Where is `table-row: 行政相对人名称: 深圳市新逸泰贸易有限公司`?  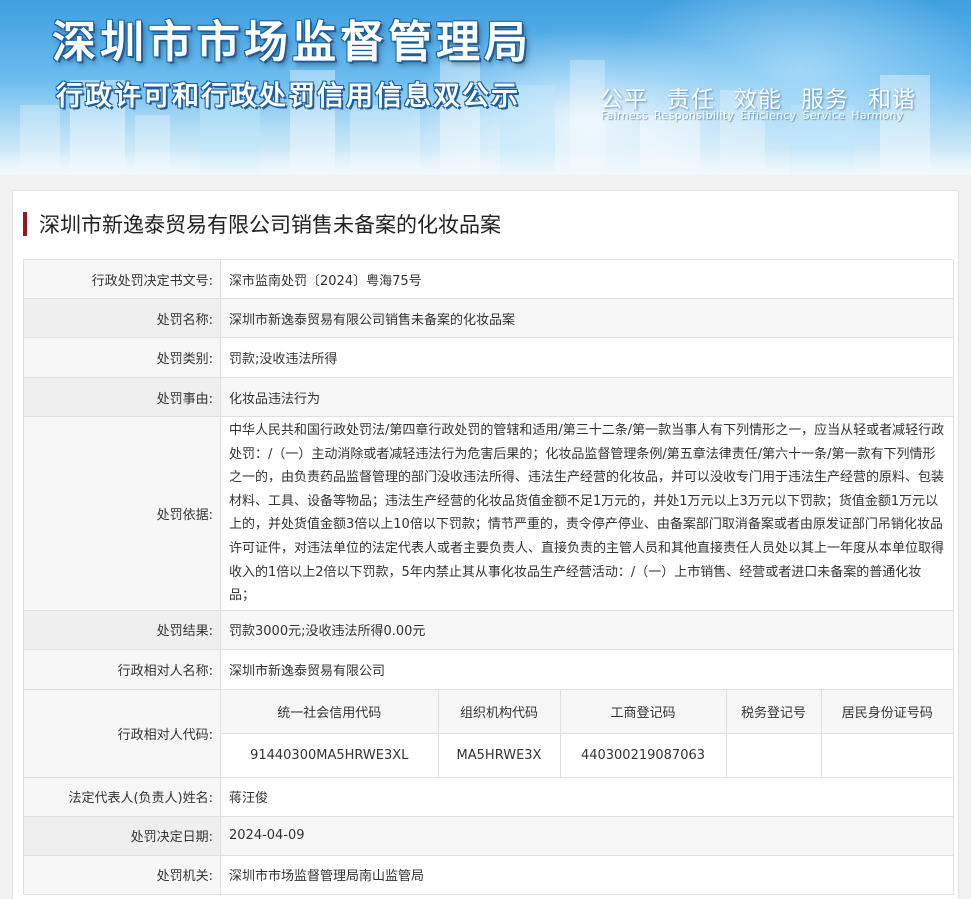
table-row: 行政相对人名称: 深圳市新逸泰贸易有限公司 is located at coordinates (488, 669).